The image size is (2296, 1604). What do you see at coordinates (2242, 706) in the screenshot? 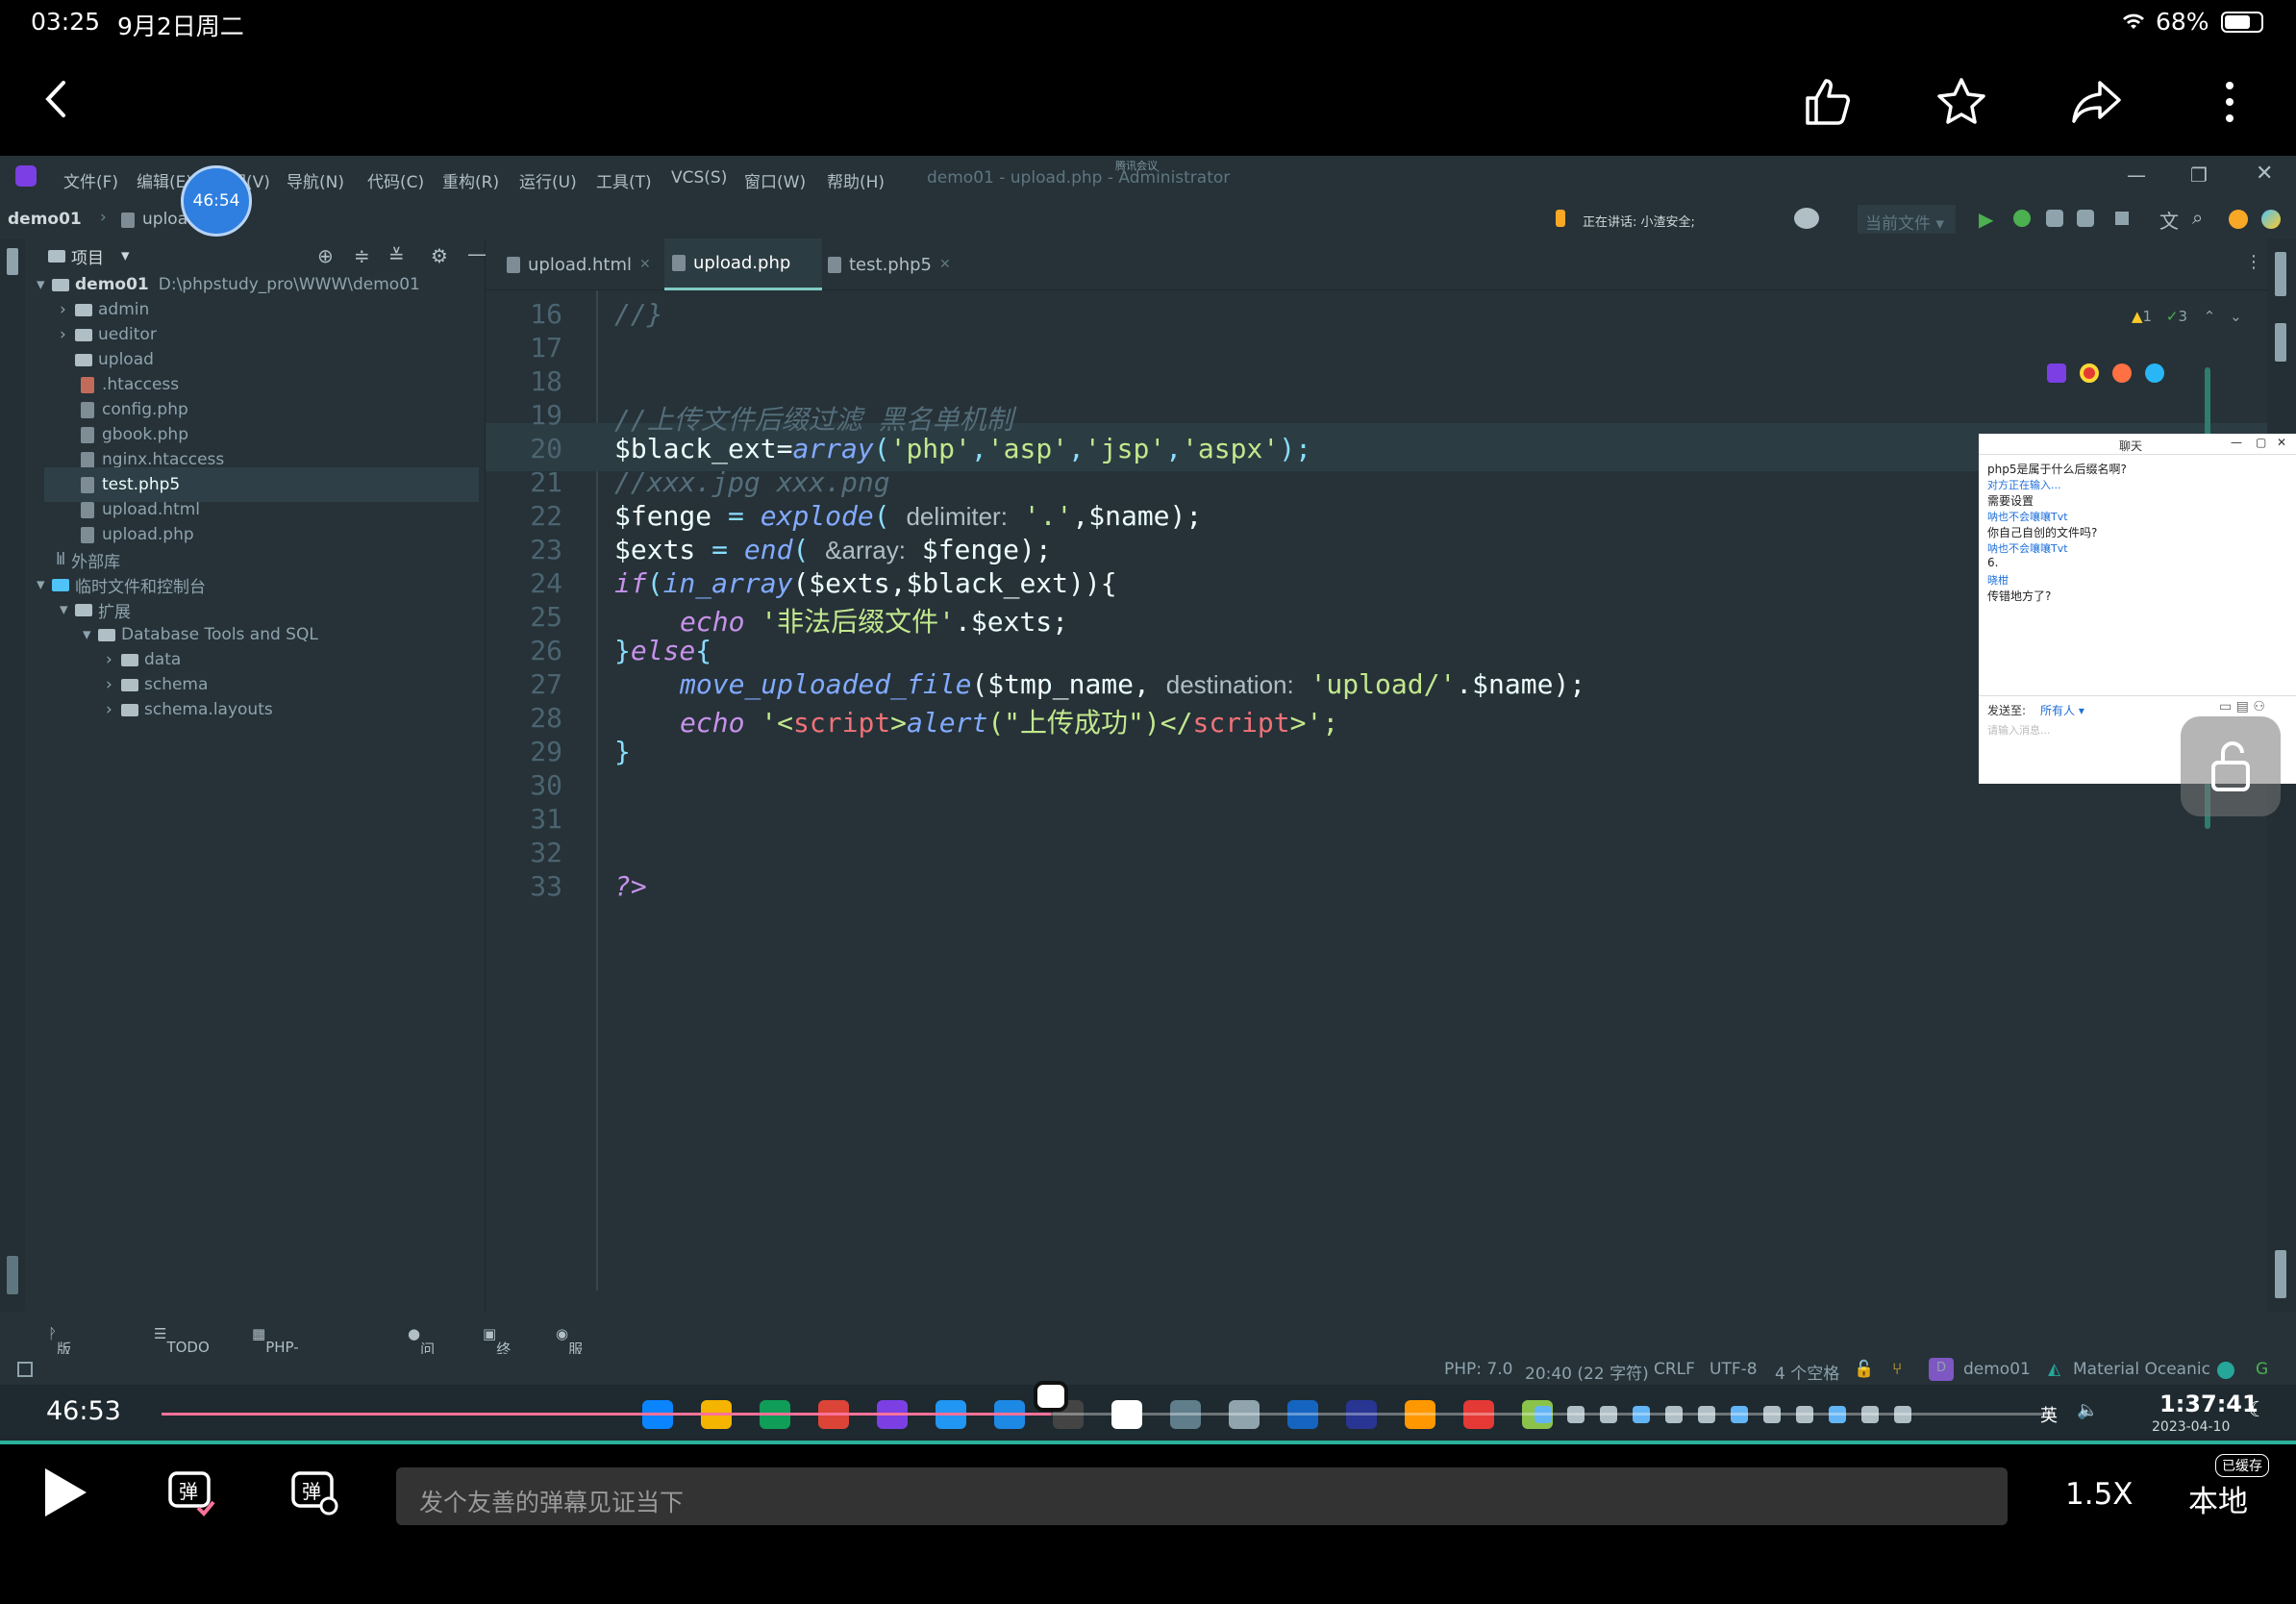
I see `chat-tools-icon: ▭ ▤ ⚇` at bounding box center [2242, 706].